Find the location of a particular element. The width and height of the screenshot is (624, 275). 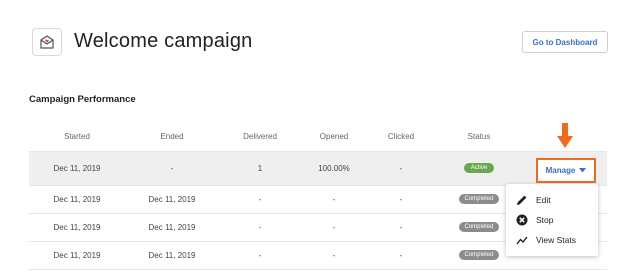

menu-item-label: Stop is located at coordinates (545, 220).